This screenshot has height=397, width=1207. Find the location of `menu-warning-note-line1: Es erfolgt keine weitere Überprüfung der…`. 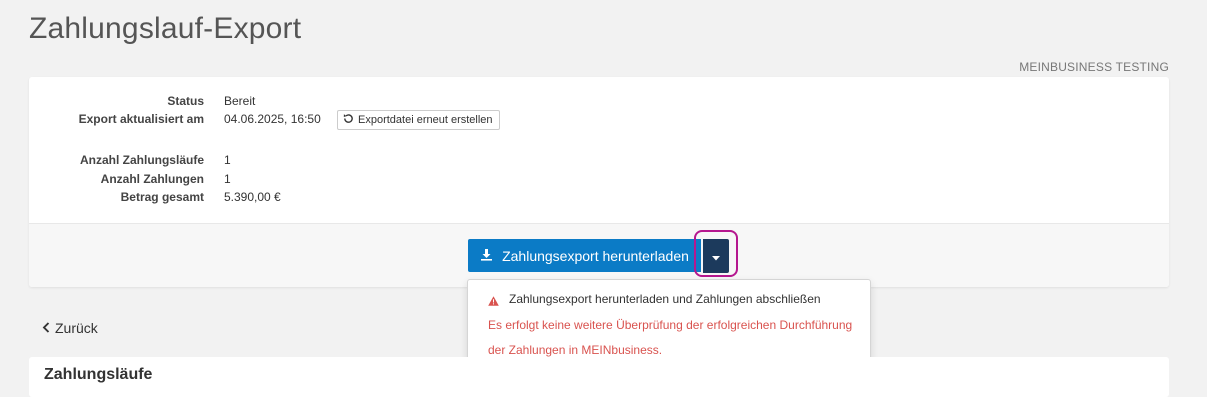

menu-warning-note-line1: Es erfolgt keine weitere Überprüfung der… is located at coordinates (670, 325).